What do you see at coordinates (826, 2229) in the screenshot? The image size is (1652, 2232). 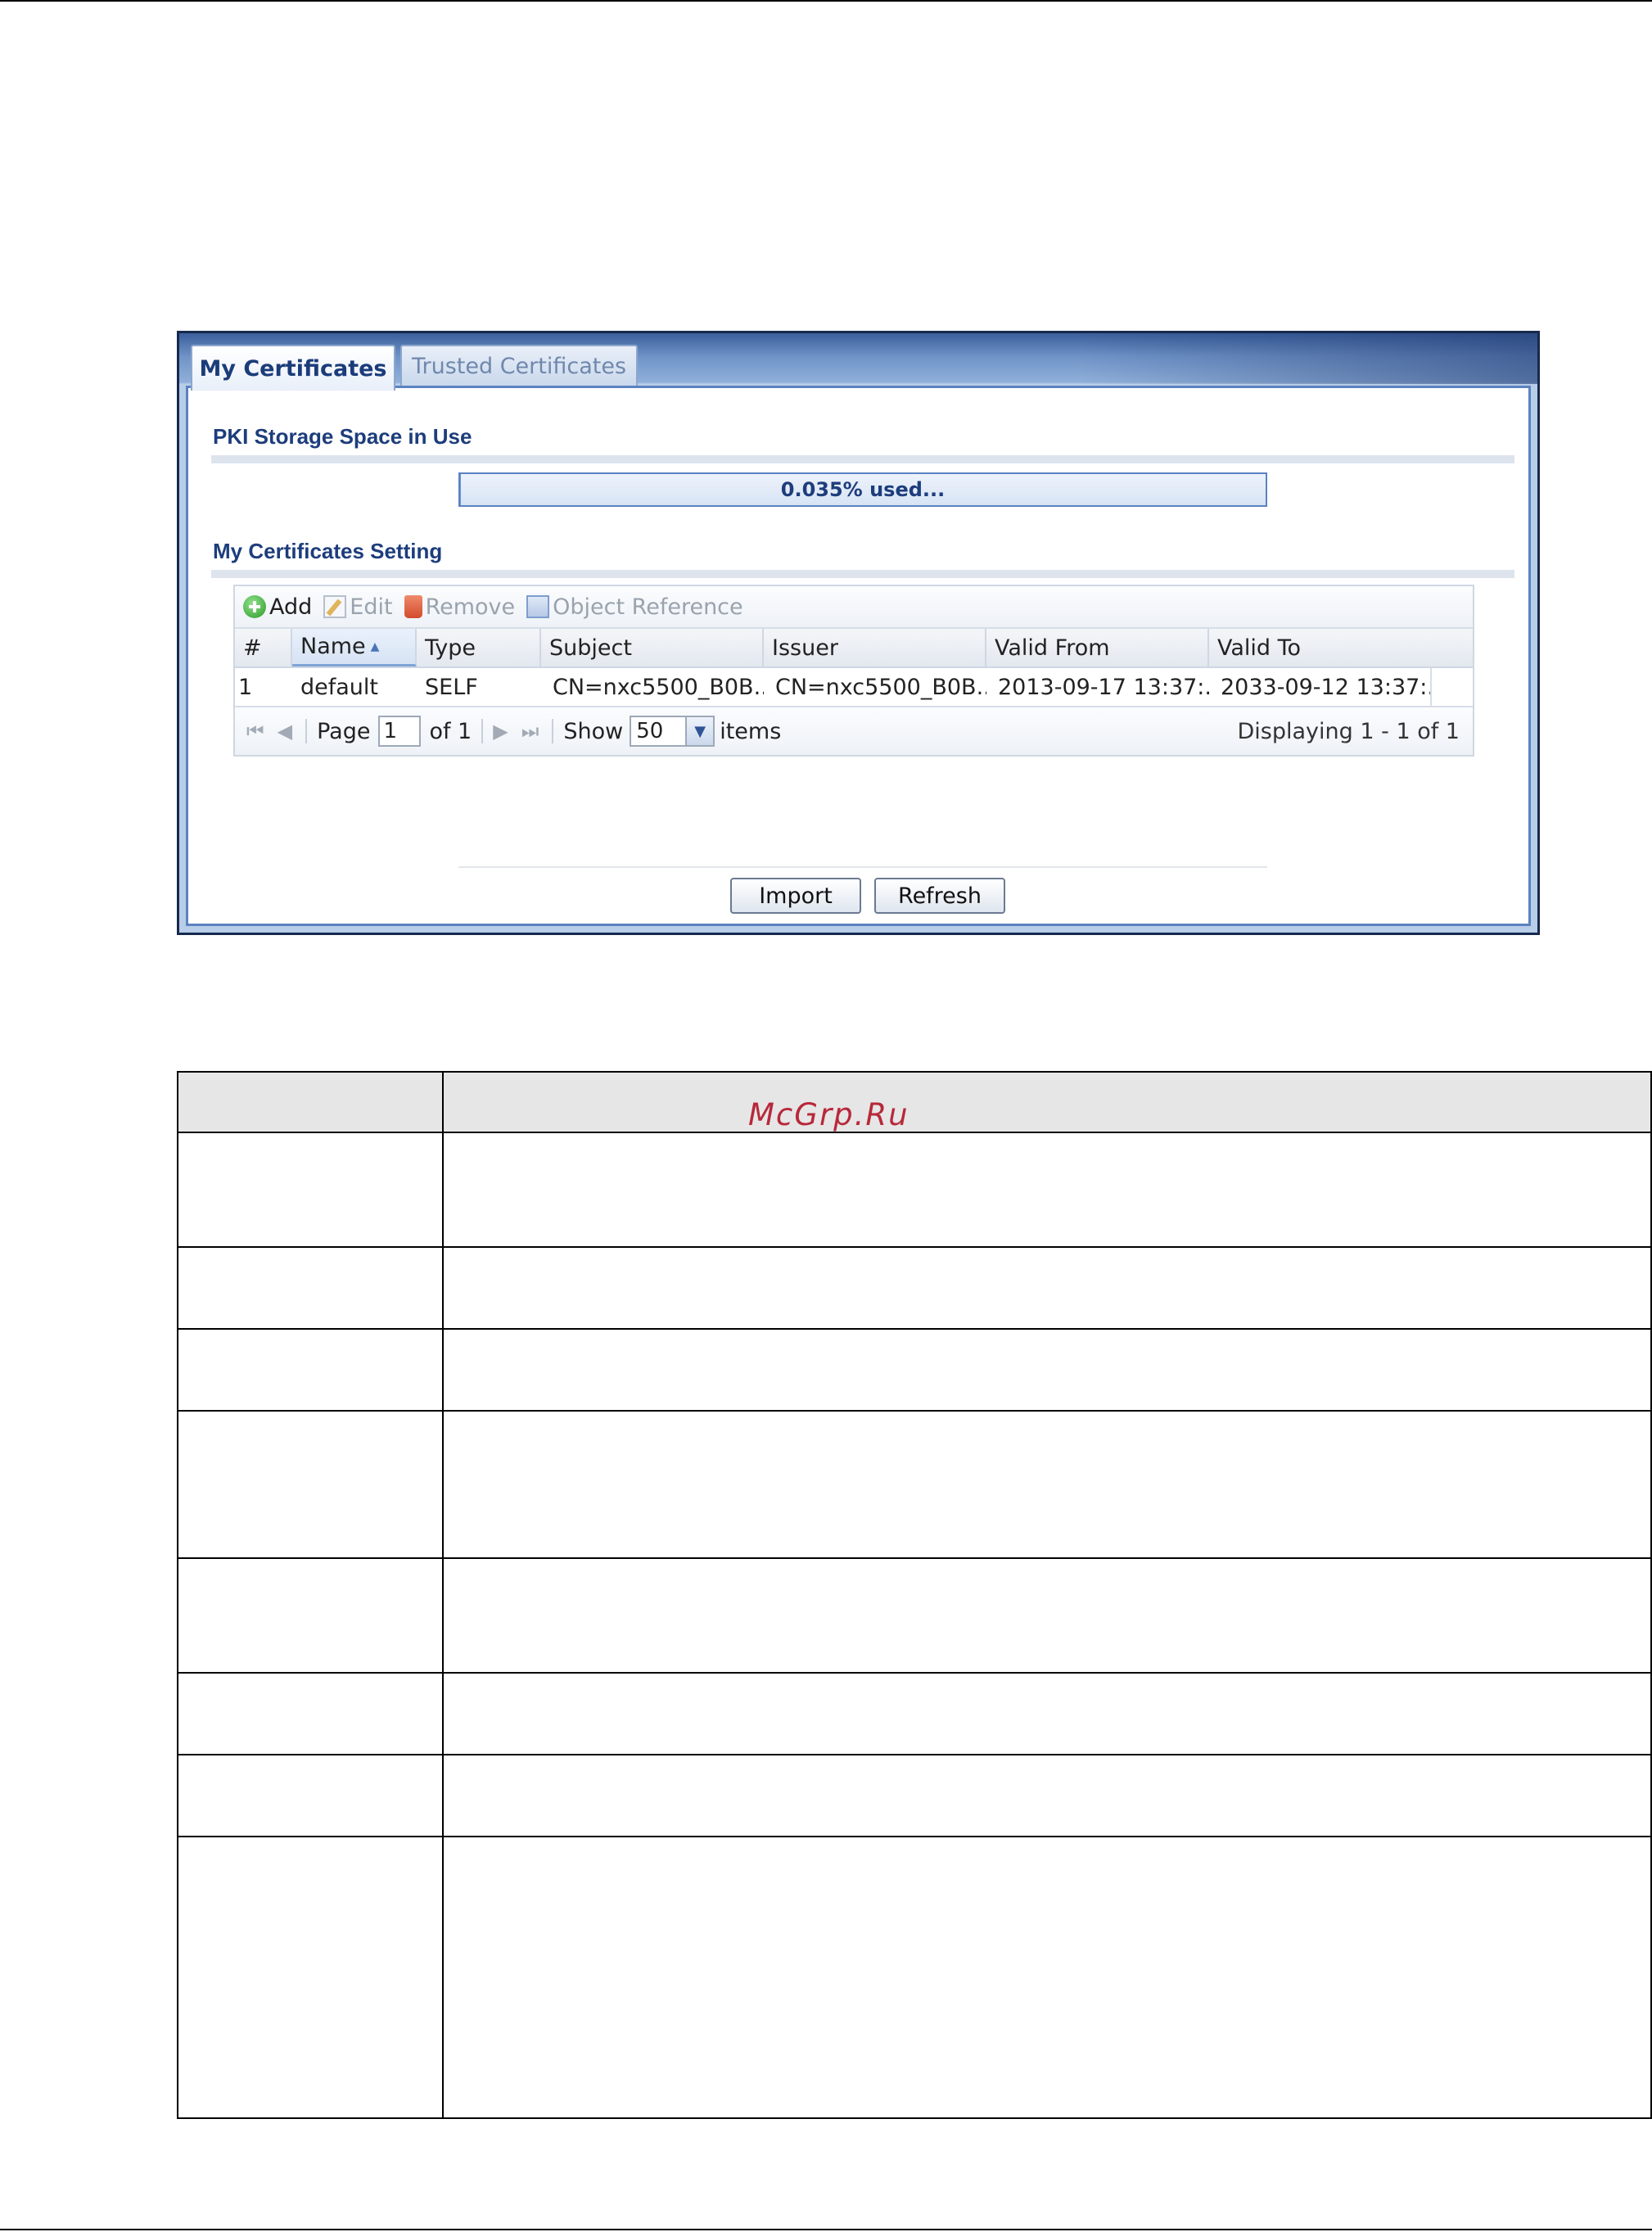 I see `page-bottom-rule` at bounding box center [826, 2229].